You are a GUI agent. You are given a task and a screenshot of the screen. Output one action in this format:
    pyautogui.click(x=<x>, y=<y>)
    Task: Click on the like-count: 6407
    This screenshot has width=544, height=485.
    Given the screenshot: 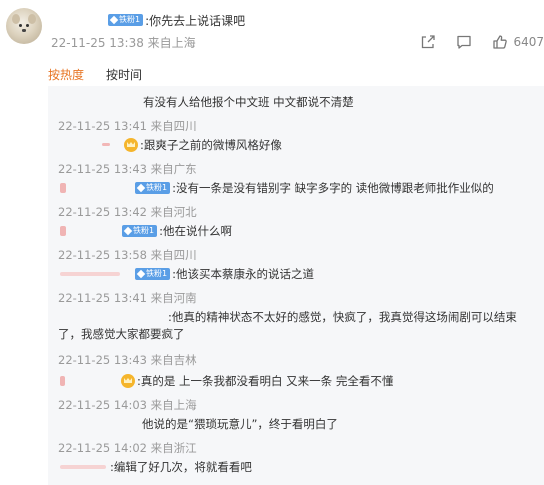 What is the action you would take?
    pyautogui.click(x=528, y=42)
    